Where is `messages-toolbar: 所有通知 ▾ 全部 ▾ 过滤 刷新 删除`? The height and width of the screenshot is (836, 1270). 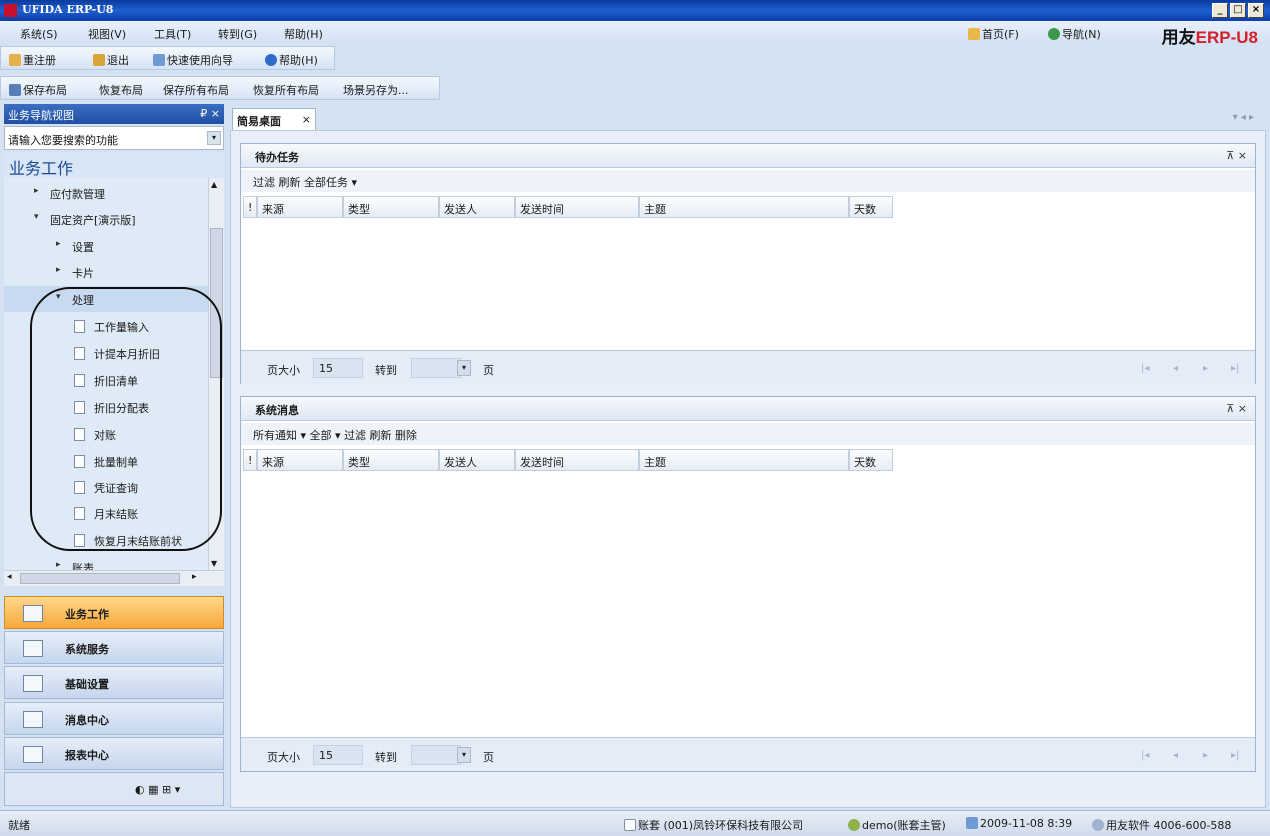 messages-toolbar: 所有通知 ▾ 全部 ▾ 过滤 刷新 删除 is located at coordinates (748, 434).